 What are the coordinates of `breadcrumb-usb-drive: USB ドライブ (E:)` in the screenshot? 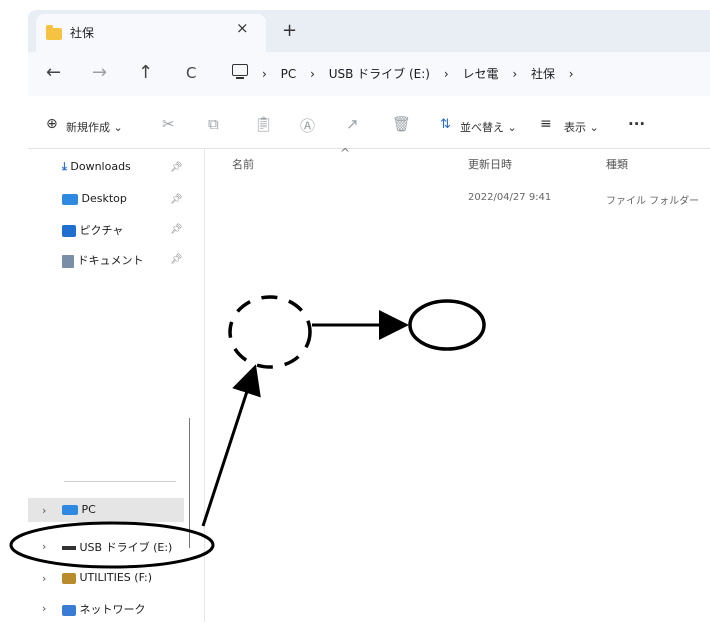 It's located at (379, 74).